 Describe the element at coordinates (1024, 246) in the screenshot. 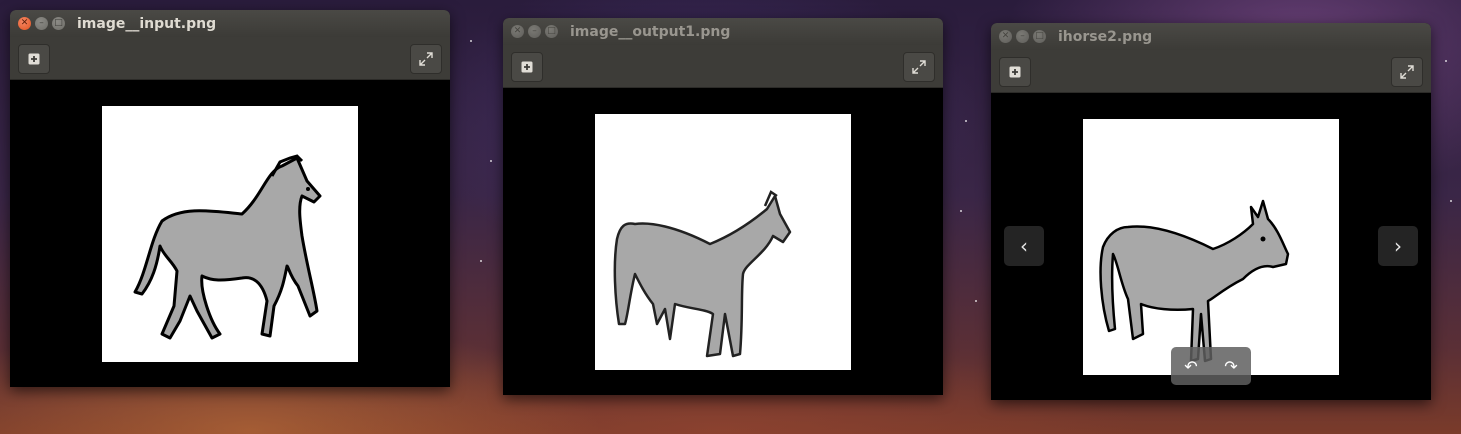

I see `chevron-left-icon: ‹` at that location.